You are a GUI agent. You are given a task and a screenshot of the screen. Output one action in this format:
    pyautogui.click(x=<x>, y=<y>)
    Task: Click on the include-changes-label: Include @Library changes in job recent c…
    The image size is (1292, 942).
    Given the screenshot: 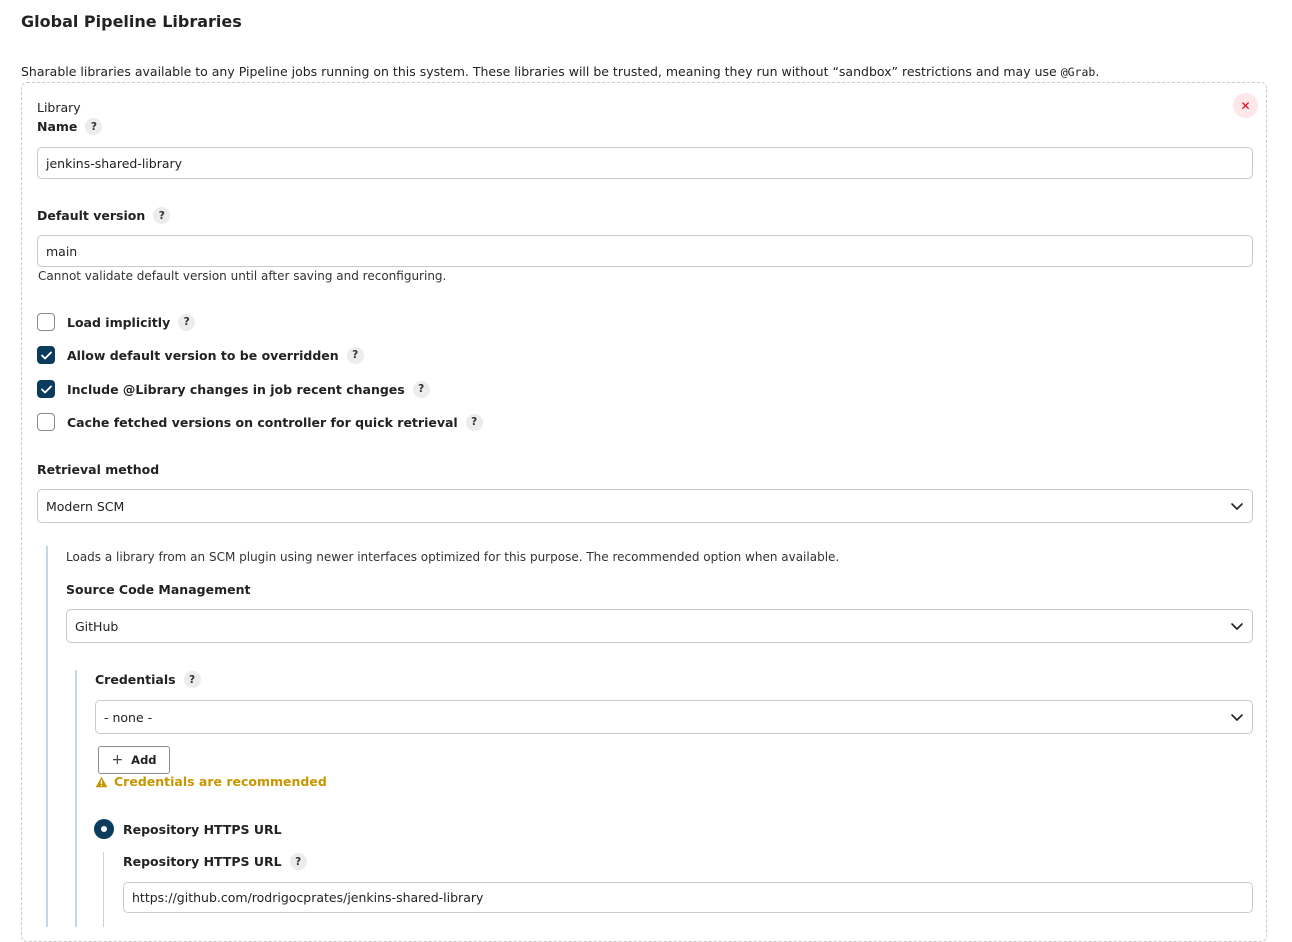 What is the action you would take?
    pyautogui.click(x=236, y=389)
    